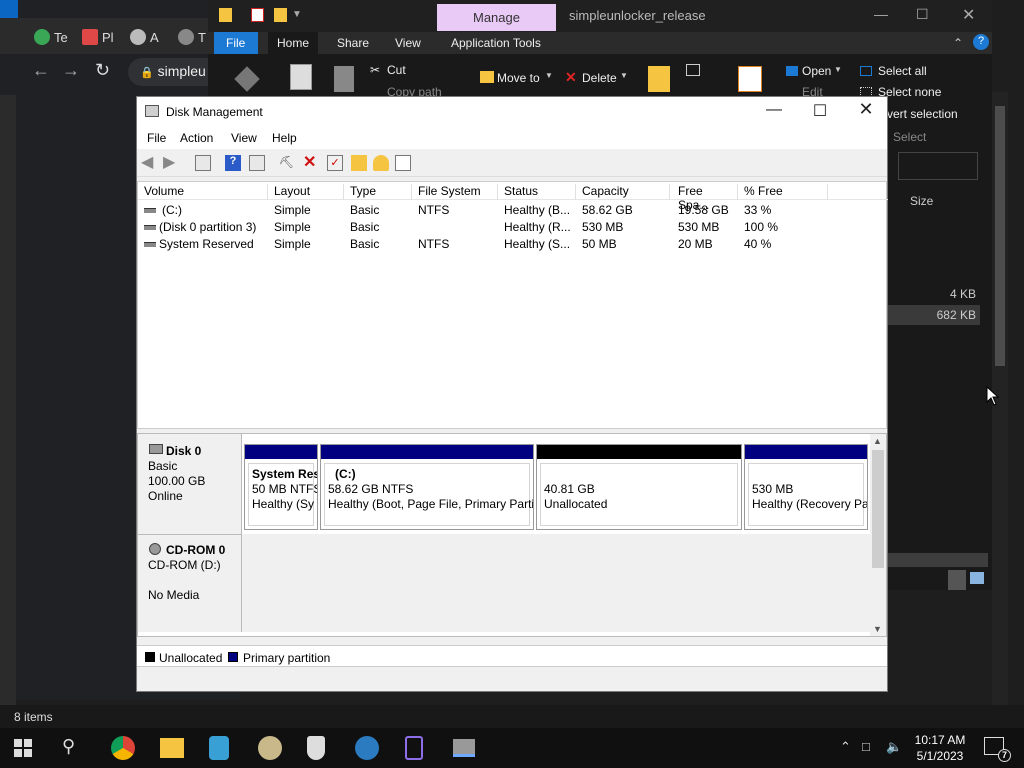 The height and width of the screenshot is (768, 1024). Describe the element at coordinates (311, 161) in the screenshot. I see `delete-icon: ✕` at that location.